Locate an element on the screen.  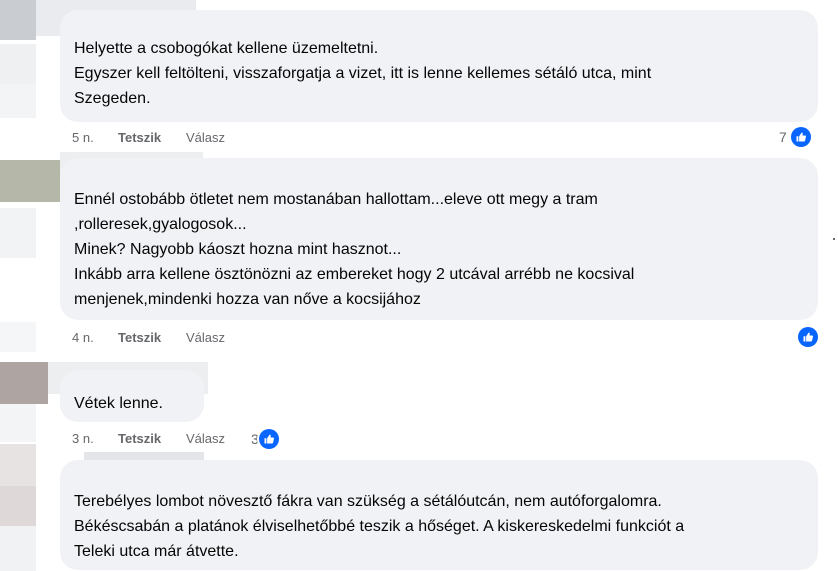
comment-actions: 3 n. Tetszik Válasz is located at coordinates (172, 440).